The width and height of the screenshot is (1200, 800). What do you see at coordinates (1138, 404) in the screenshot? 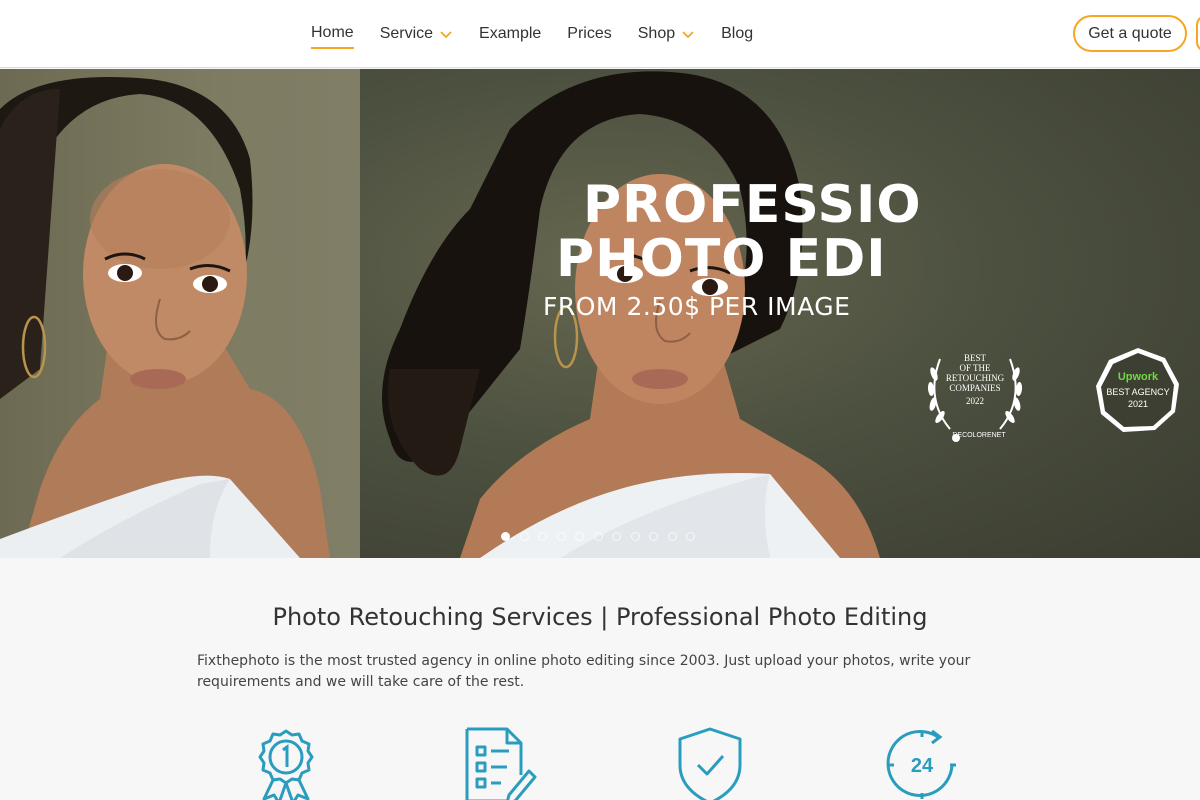
I see `upwork-line-2: 2021` at bounding box center [1138, 404].